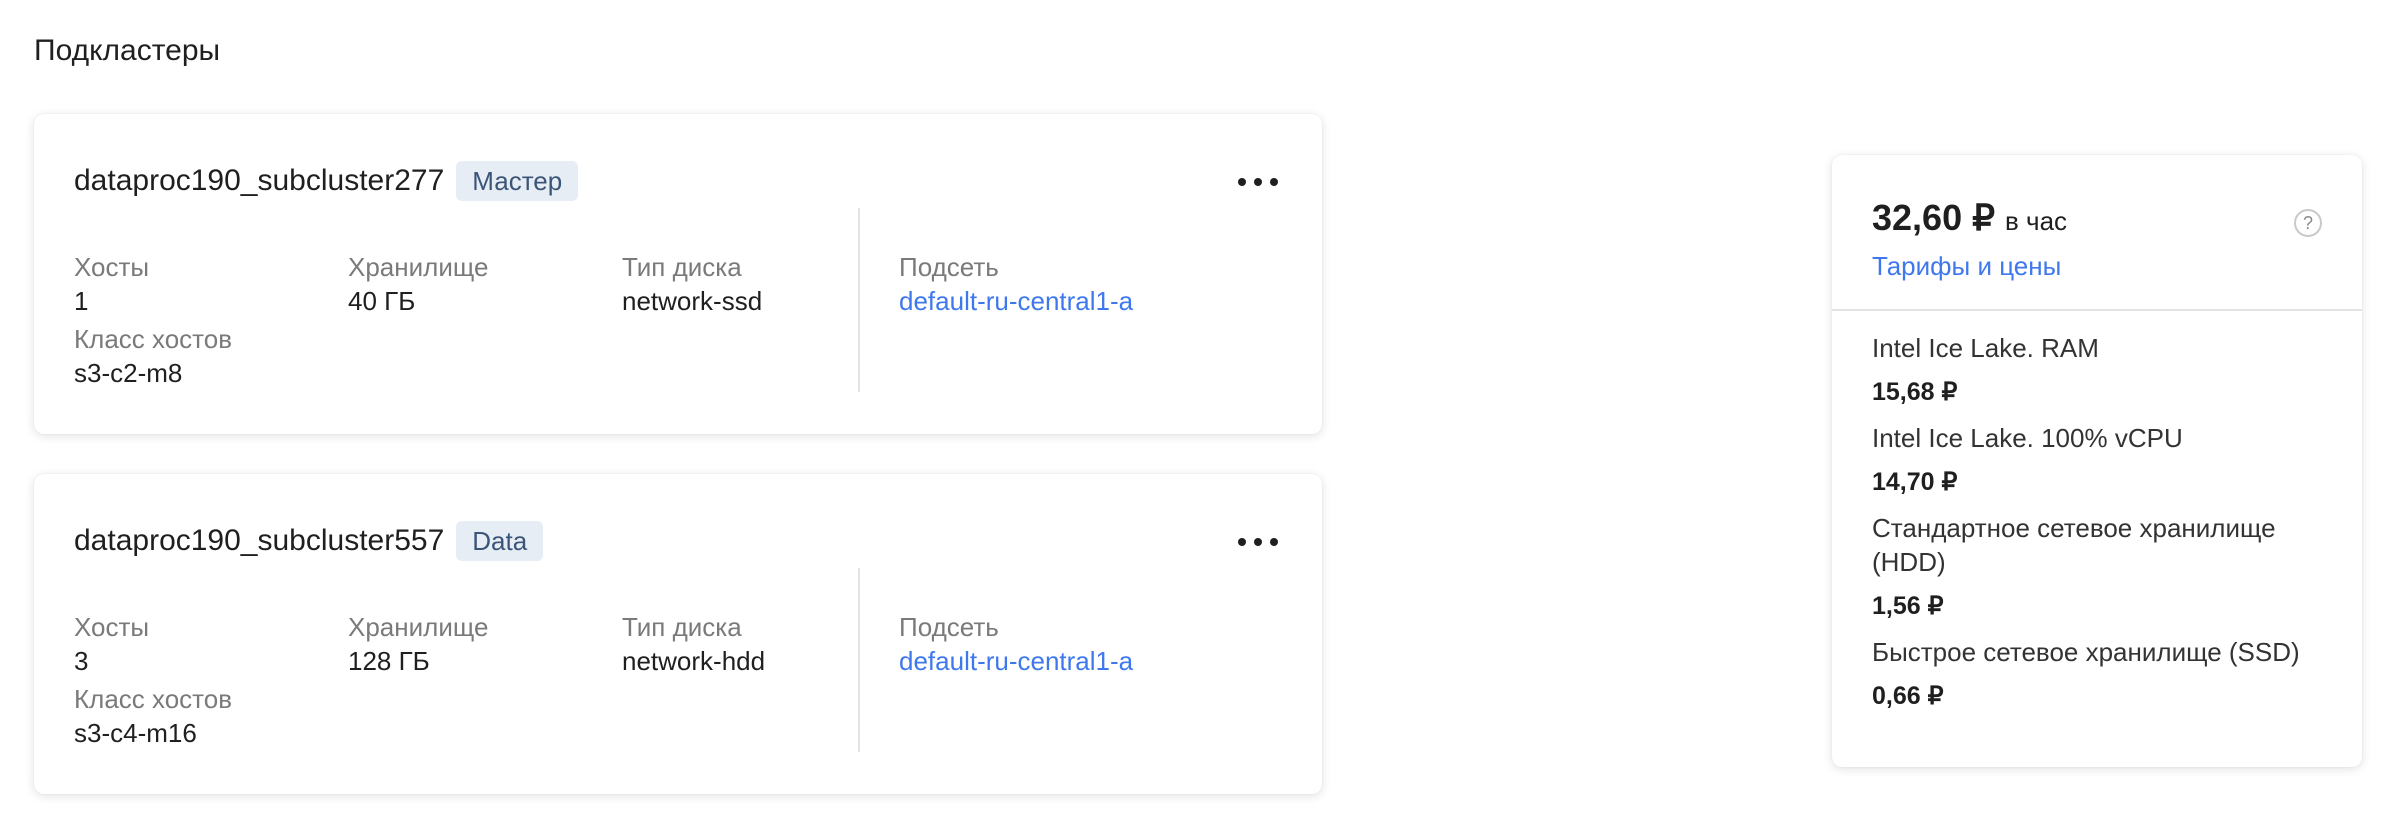 The image size is (2388, 820). Describe the element at coordinates (81, 661) in the screenshot. I see `hosts-value: 3` at that location.